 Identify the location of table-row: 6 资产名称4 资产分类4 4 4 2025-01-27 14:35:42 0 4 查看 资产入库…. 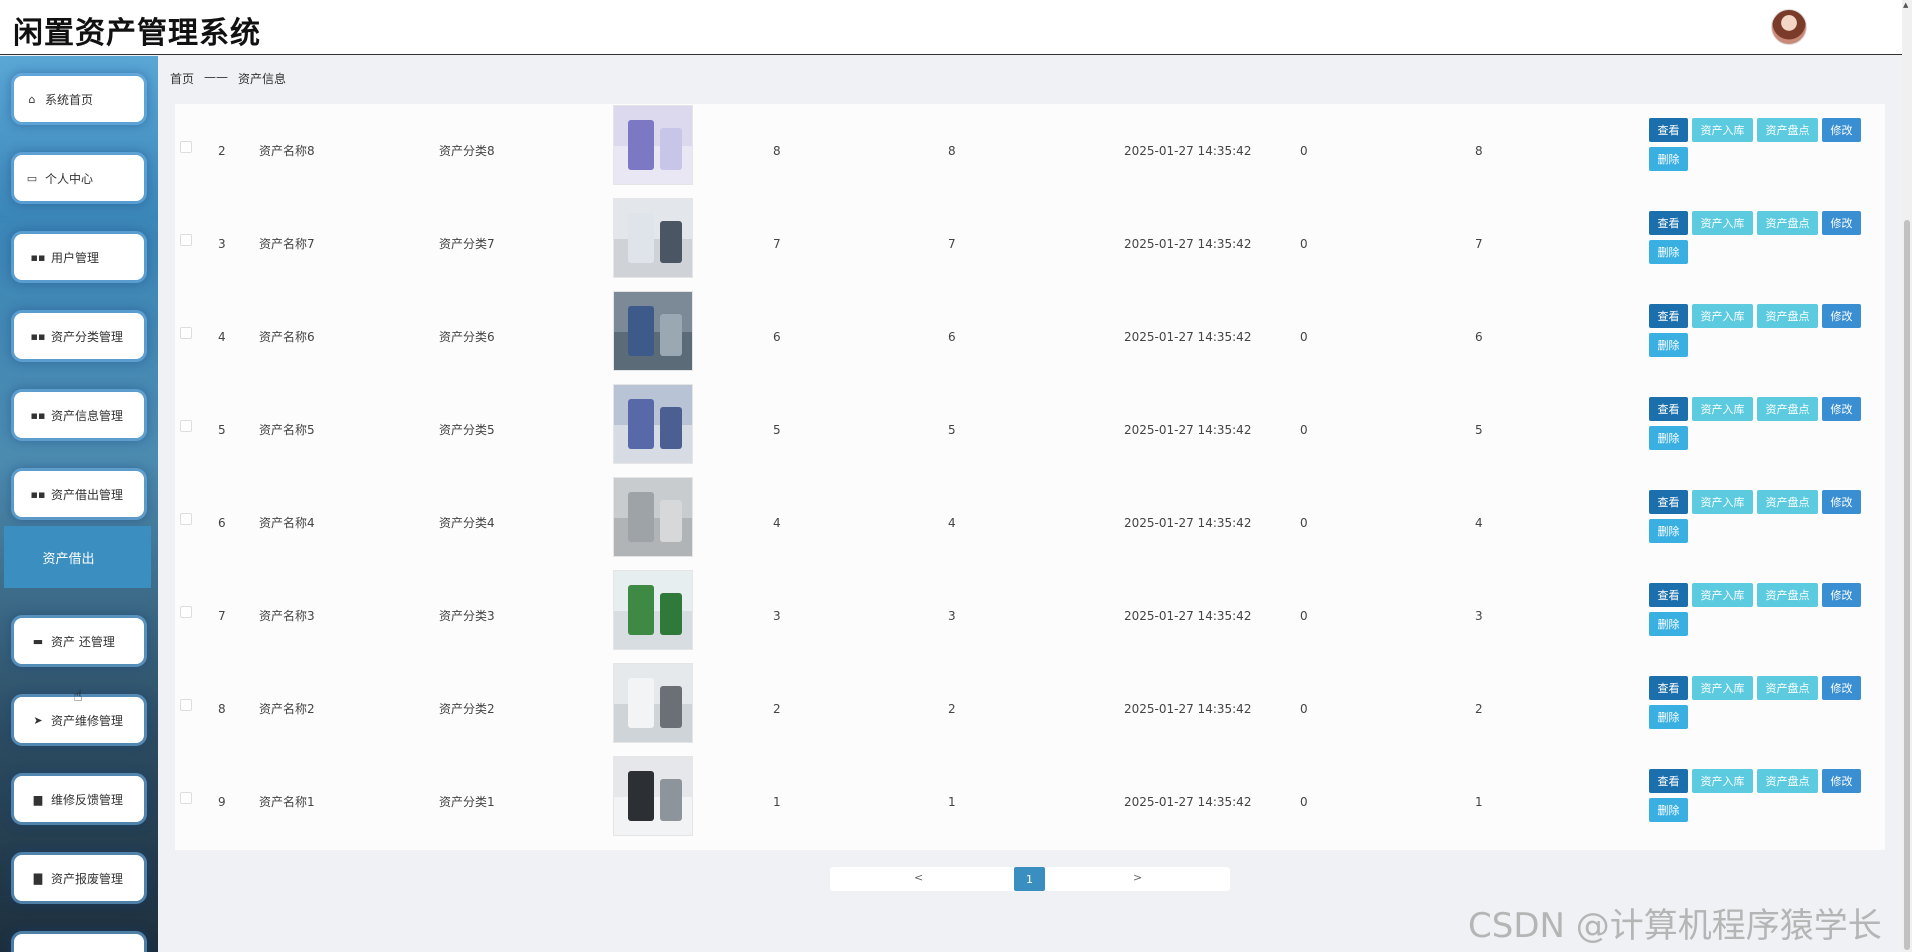
(1030, 522).